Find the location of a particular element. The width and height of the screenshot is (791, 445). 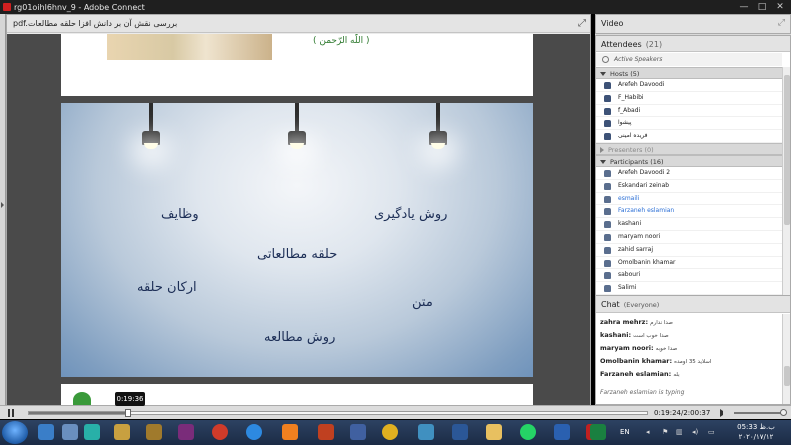

attendee-group-header: Hosts (5) is located at coordinates (689, 73).